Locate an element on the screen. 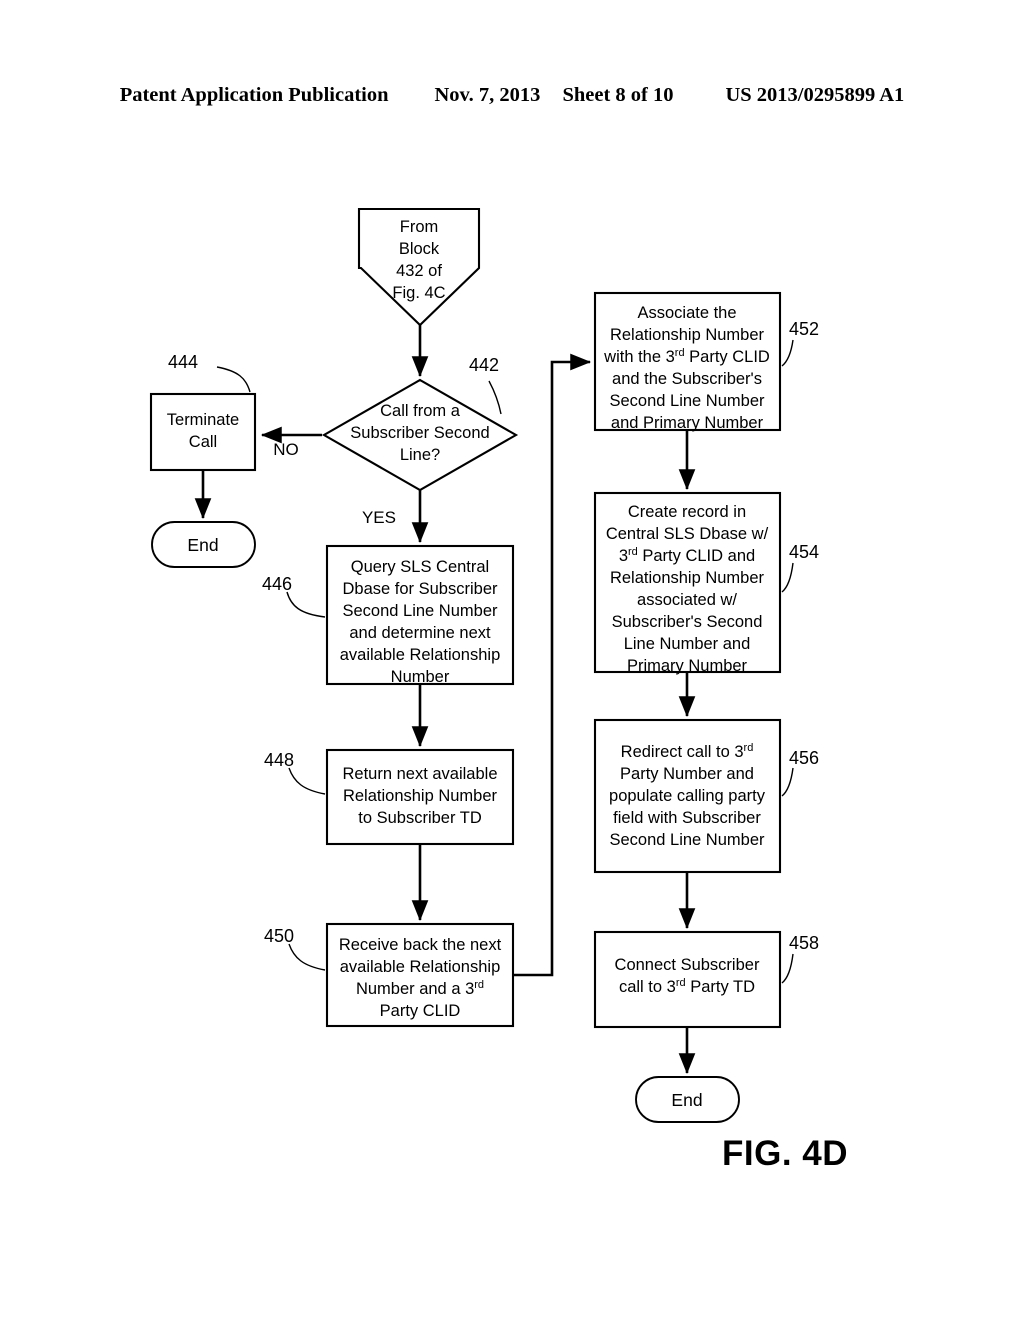  node-452-line-3-superscript: rd is located at coordinates (680, 353).